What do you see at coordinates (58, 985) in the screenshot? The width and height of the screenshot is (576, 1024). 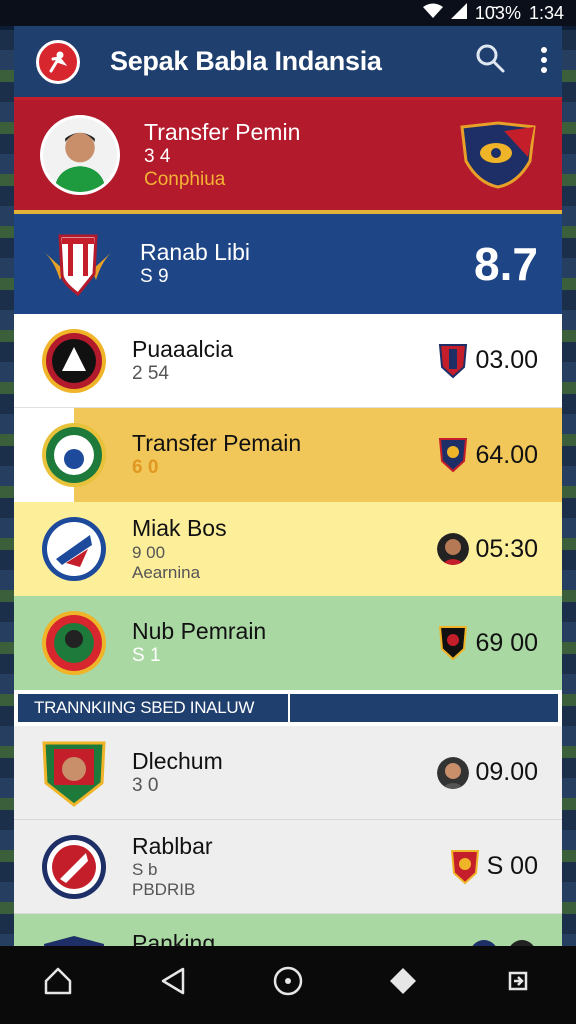 I see `home-icon` at bounding box center [58, 985].